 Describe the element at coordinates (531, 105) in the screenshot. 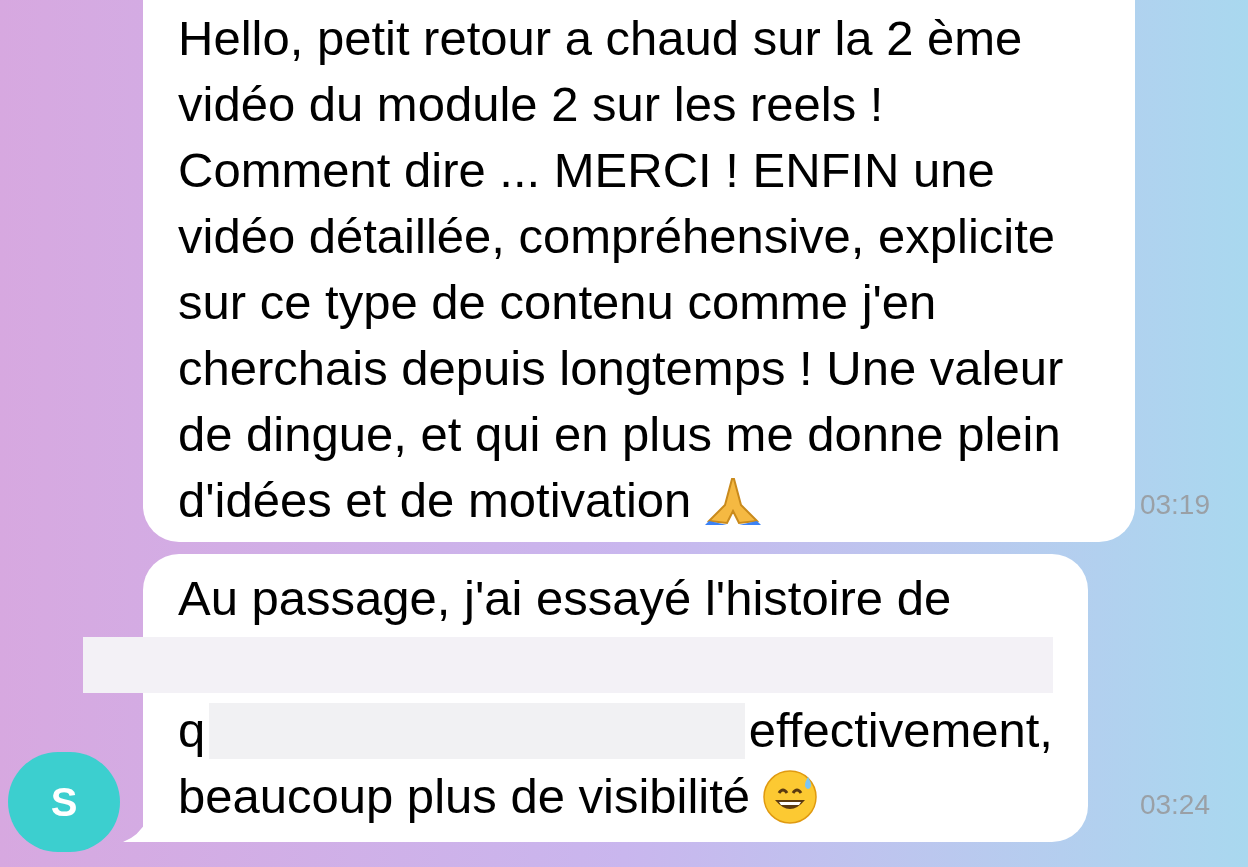

I see `message-text: vidéo du module 2 sur les reels !` at that location.